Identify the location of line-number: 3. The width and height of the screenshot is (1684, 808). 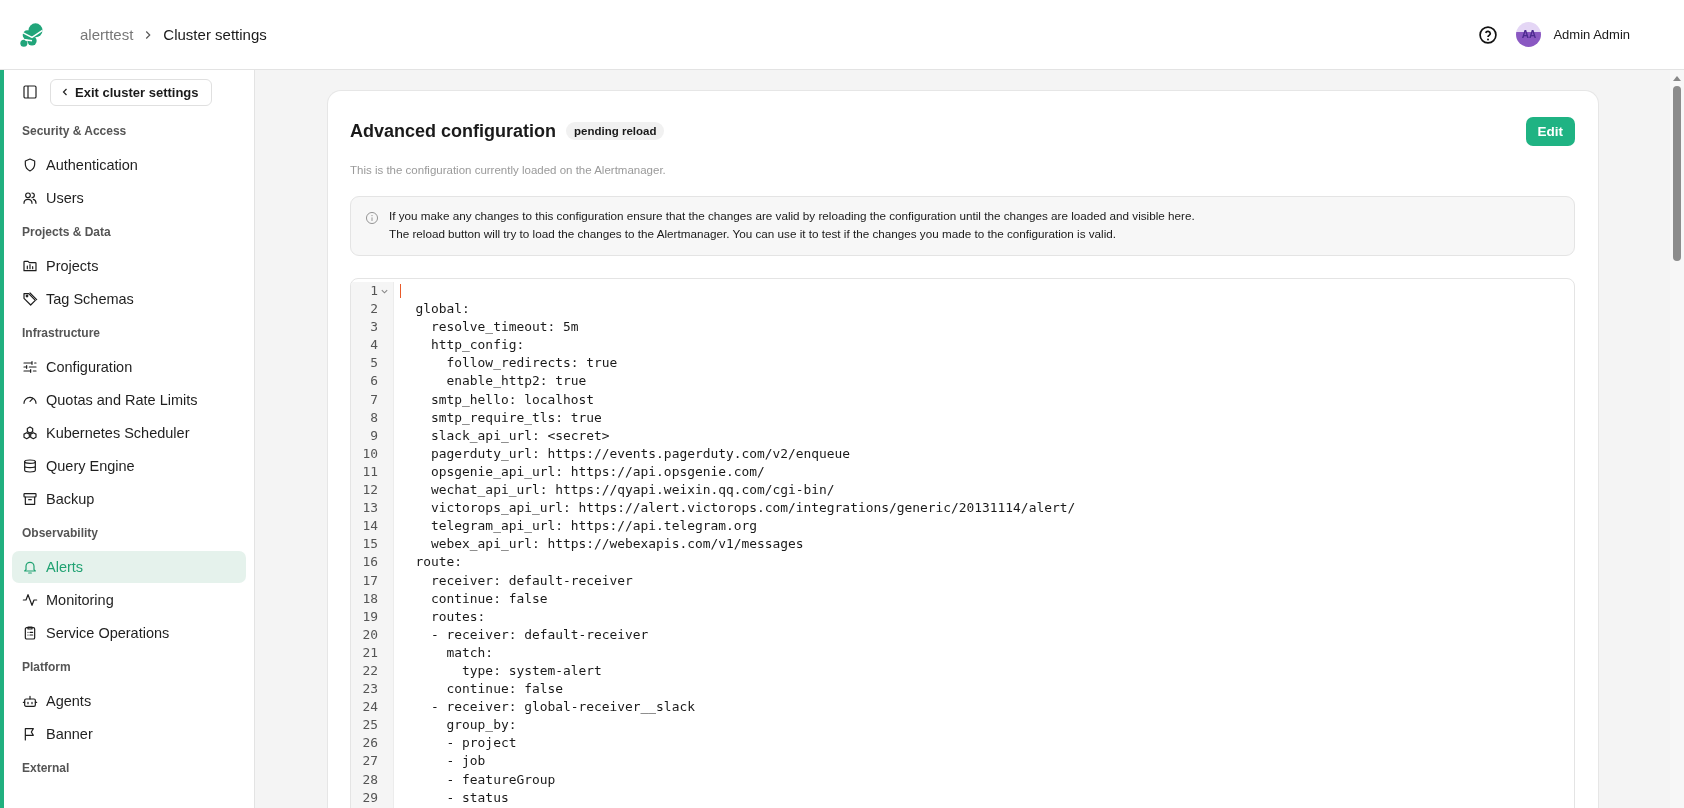
(373, 327).